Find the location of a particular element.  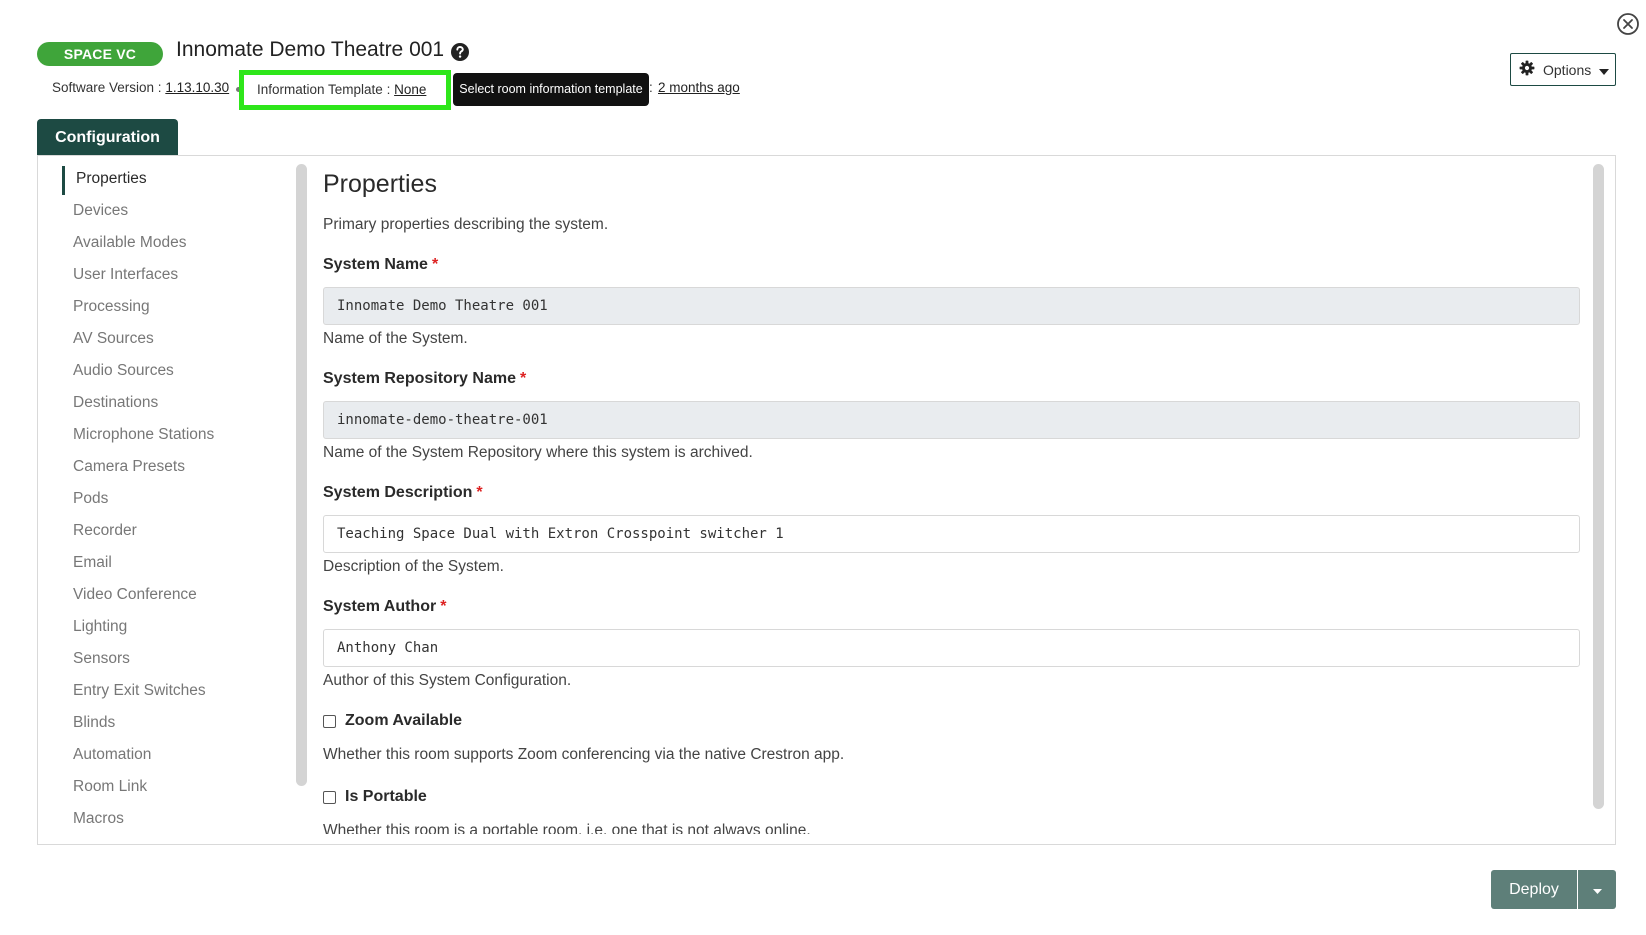

sidebar-item-entry-exit-switches: Entry Exit Switches is located at coordinates (139, 691).